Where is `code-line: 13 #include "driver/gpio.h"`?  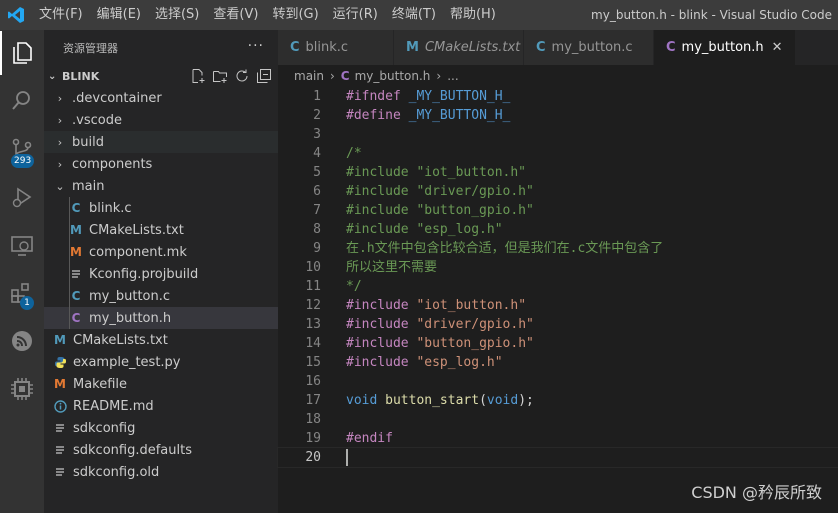
code-line: 13 #include "driver/gpio.h" is located at coordinates (558, 324).